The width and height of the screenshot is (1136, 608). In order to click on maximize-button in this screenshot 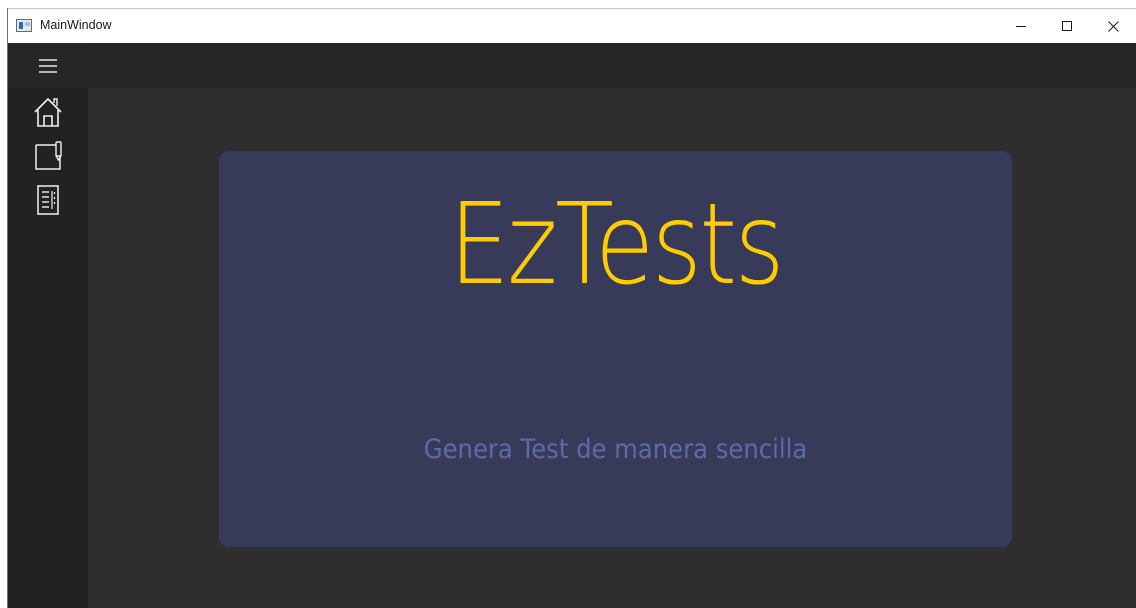, I will do `click(1067, 26)`.